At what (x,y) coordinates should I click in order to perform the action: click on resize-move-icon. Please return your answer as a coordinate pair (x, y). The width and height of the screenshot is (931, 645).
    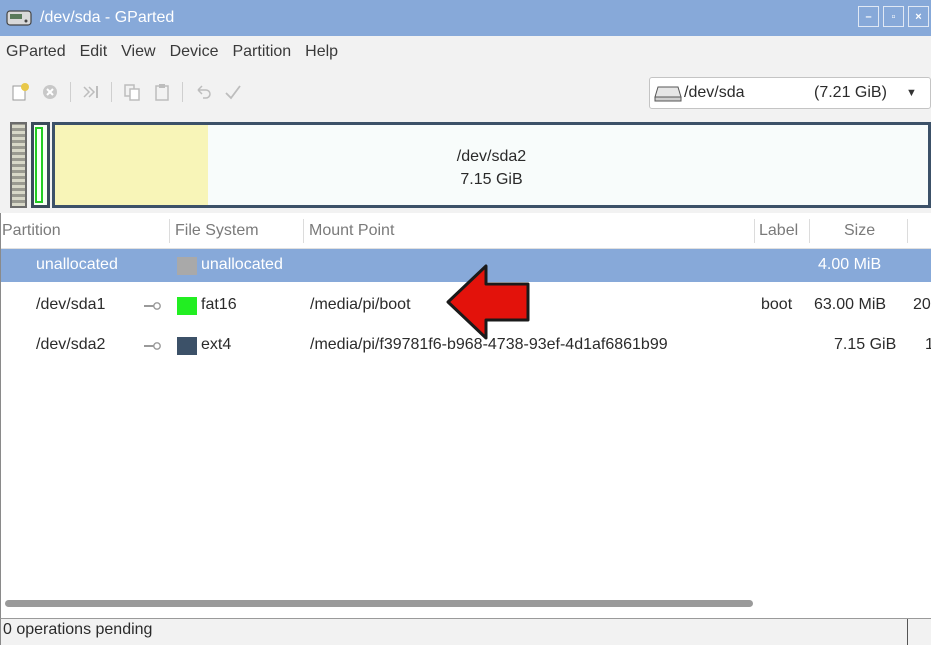
    Looking at the image, I should click on (91, 92).